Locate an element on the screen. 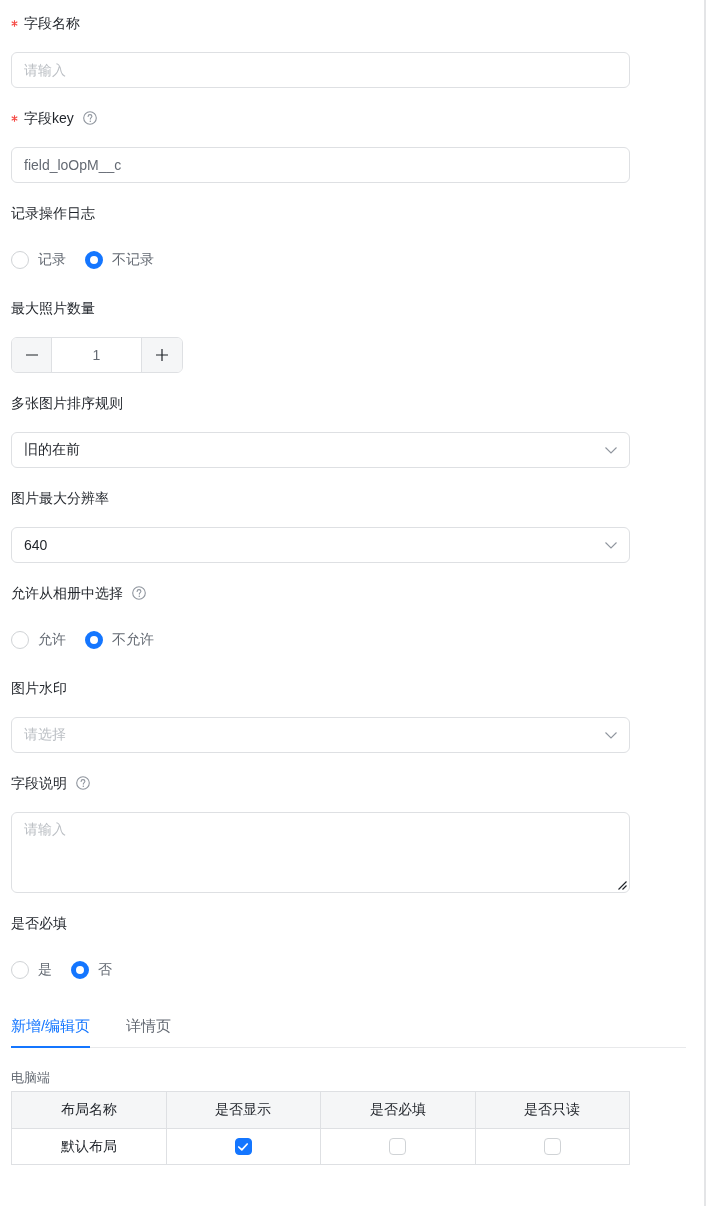 The image size is (706, 1206). plus-icon is located at coordinates (162, 355).